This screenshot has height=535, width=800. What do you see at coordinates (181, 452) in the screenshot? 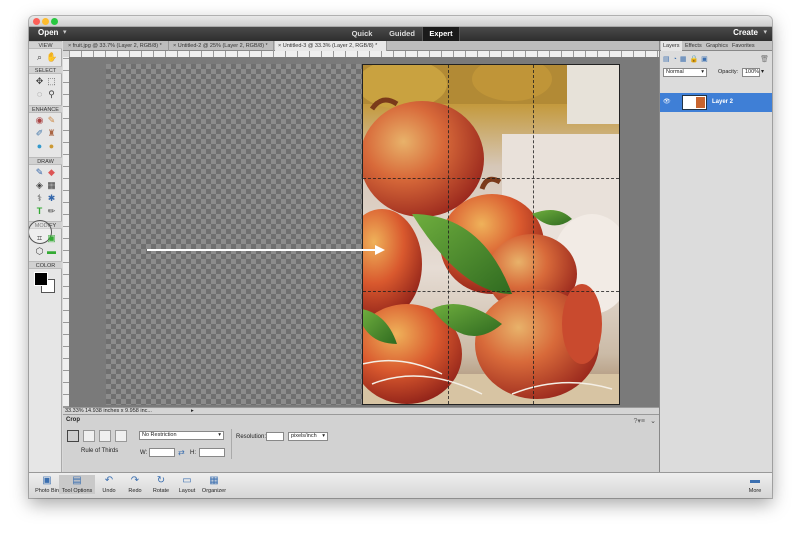
I see `swap-icon: ⇄` at bounding box center [181, 452].